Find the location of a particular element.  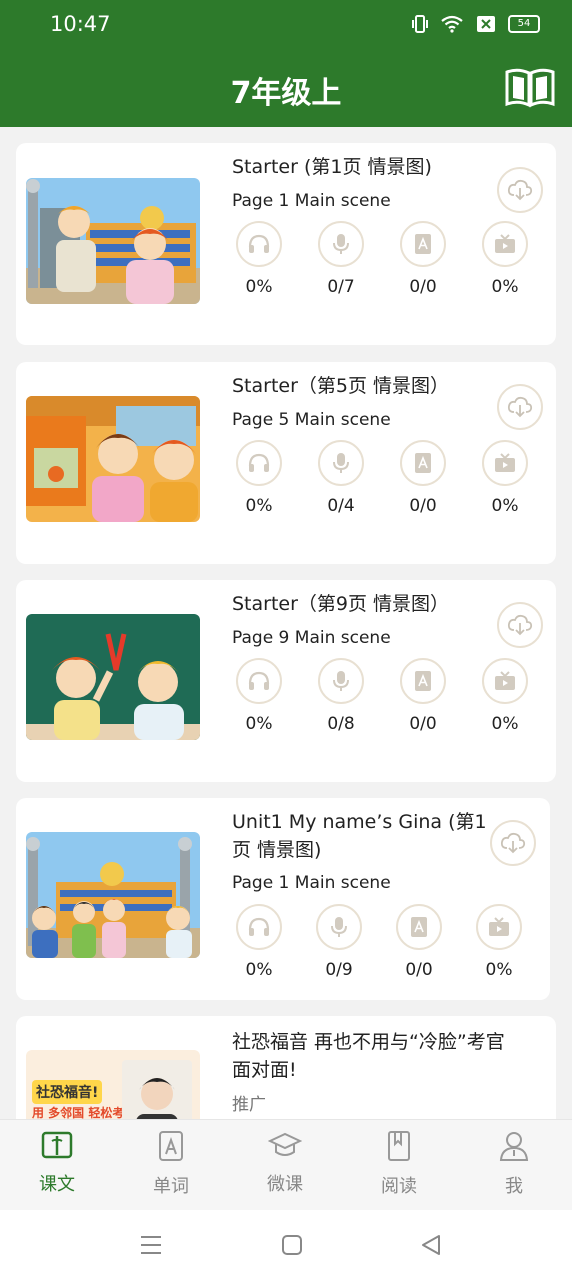

page-title: 7年级上 is located at coordinates (286, 93).